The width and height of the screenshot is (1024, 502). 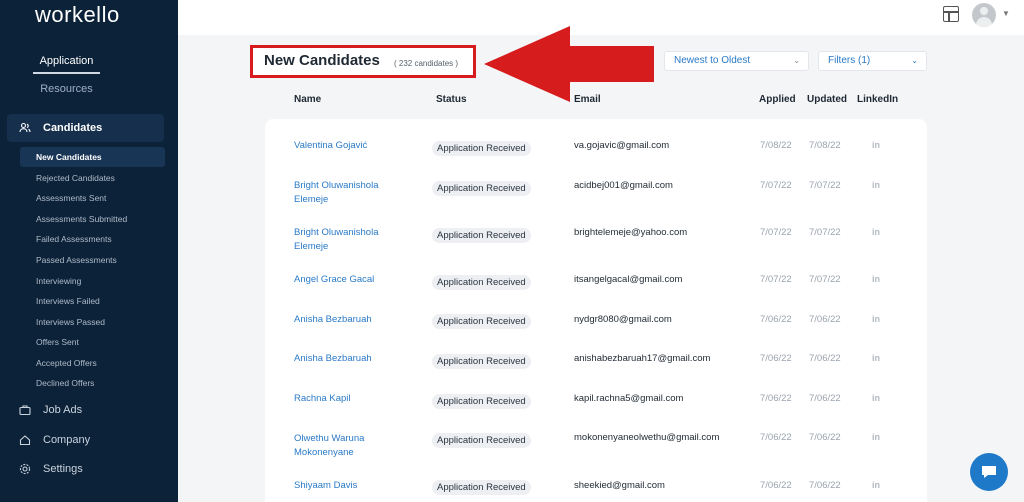 What do you see at coordinates (642, 358) in the screenshot?
I see `candidate-email: anishabezbaruah17@gmail.com` at bounding box center [642, 358].